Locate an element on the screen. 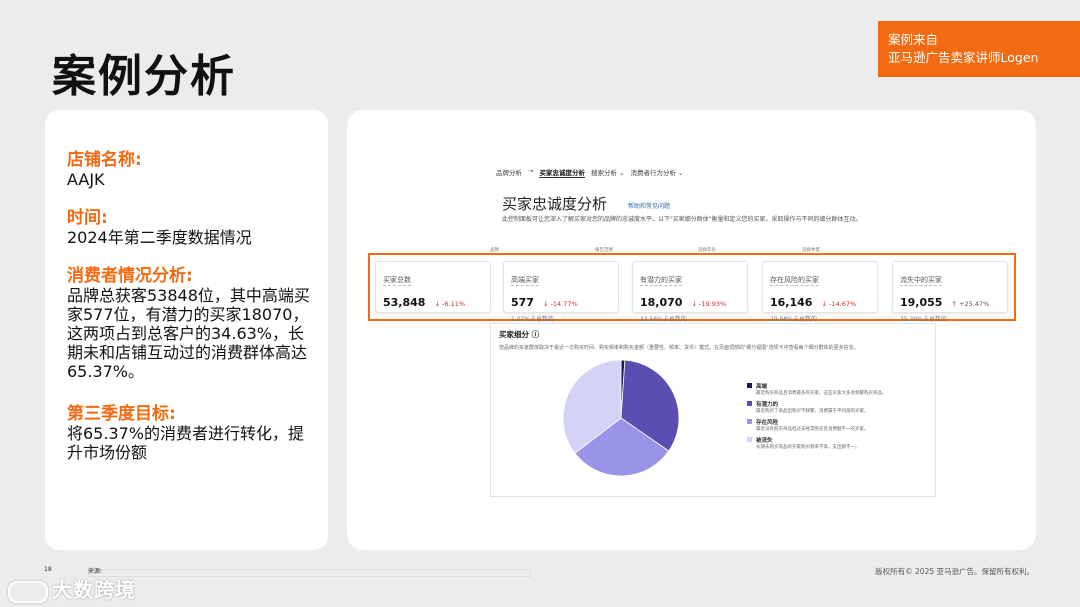 This screenshot has height=607, width=1080. page-title: 案例分析 is located at coordinates (144, 76).